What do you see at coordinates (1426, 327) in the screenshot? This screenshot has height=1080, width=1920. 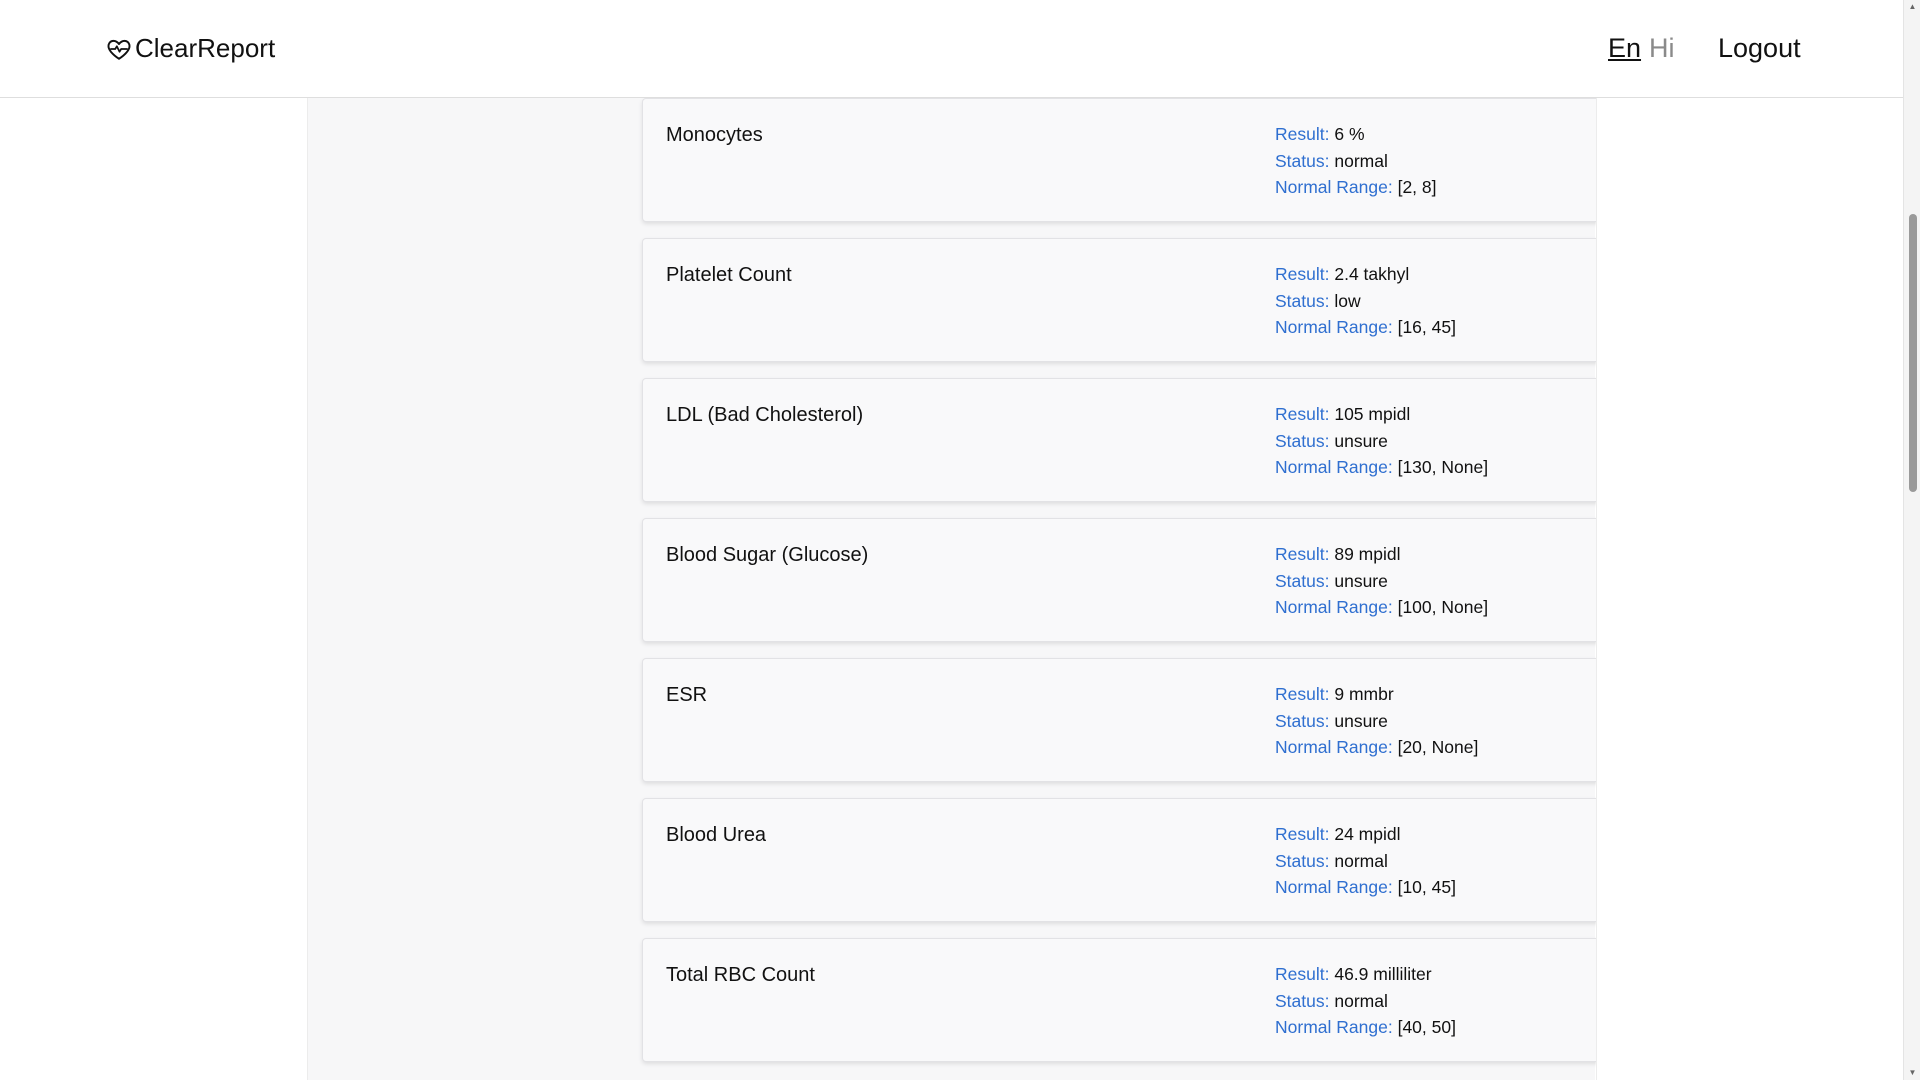 I see `normal-range-value: [16, 45]` at bounding box center [1426, 327].